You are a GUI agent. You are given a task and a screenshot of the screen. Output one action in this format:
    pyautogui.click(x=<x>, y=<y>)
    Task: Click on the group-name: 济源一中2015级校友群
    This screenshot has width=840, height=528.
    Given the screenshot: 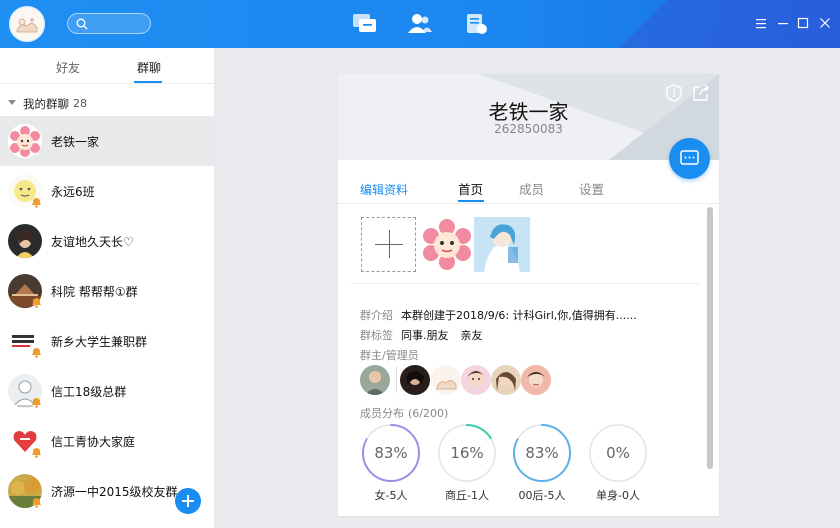 What is the action you would take?
    pyautogui.click(x=114, y=492)
    